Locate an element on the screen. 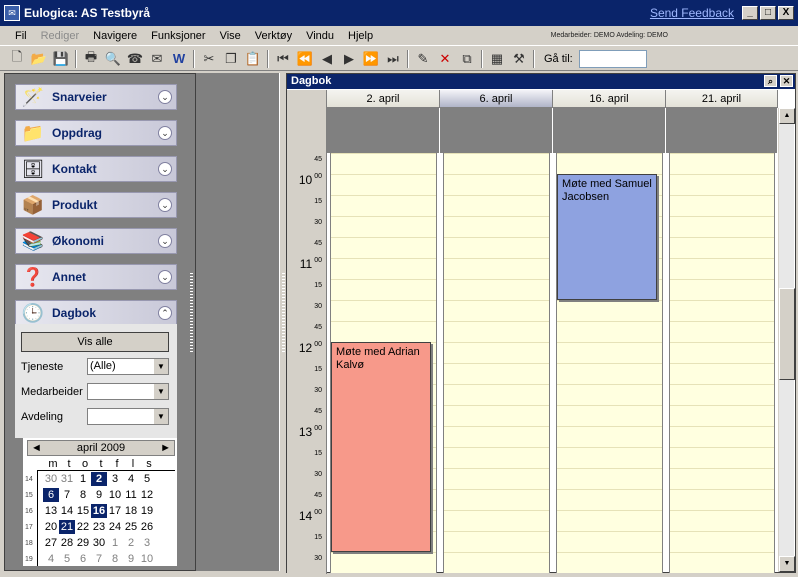 The height and width of the screenshot is (577, 798). day-column-header: 21. april is located at coordinates (722, 99).